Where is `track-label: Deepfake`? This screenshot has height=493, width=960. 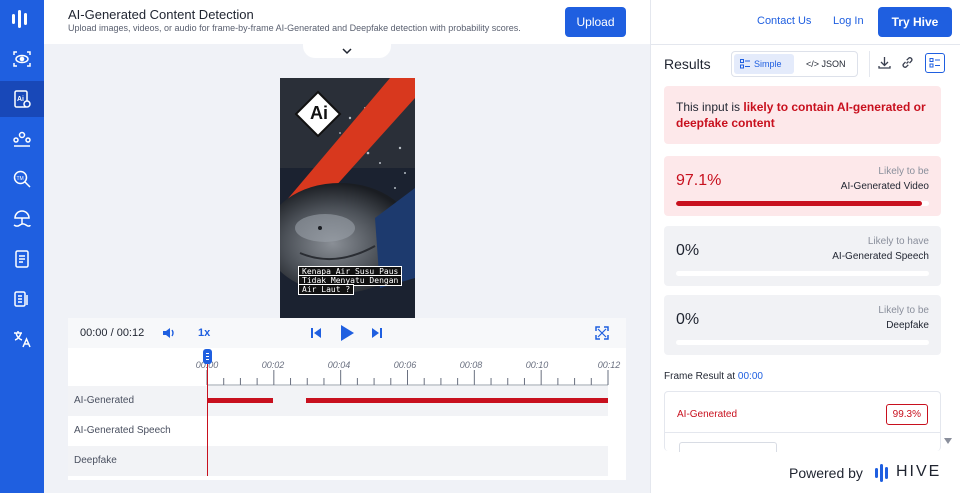
track-label: Deepfake is located at coordinates (95, 460).